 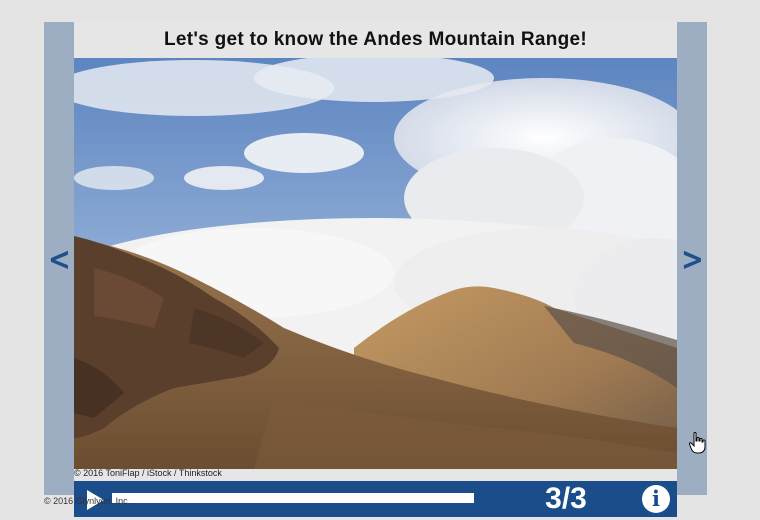 I want to click on next-slide-button: >, so click(x=692, y=258).